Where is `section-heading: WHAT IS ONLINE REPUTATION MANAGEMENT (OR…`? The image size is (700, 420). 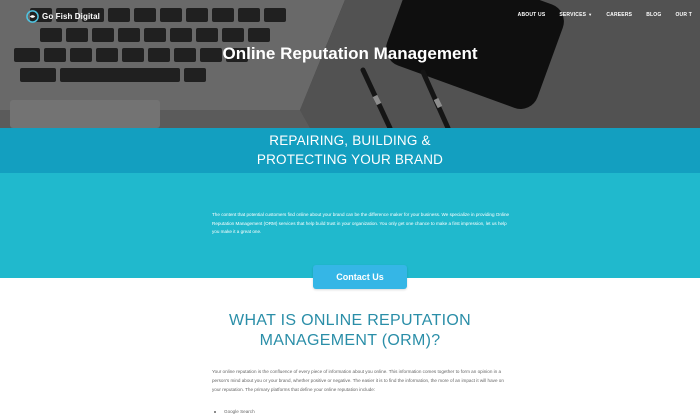 section-heading: WHAT IS ONLINE REPUTATION MANAGEMENT (OR… is located at coordinates (350, 331).